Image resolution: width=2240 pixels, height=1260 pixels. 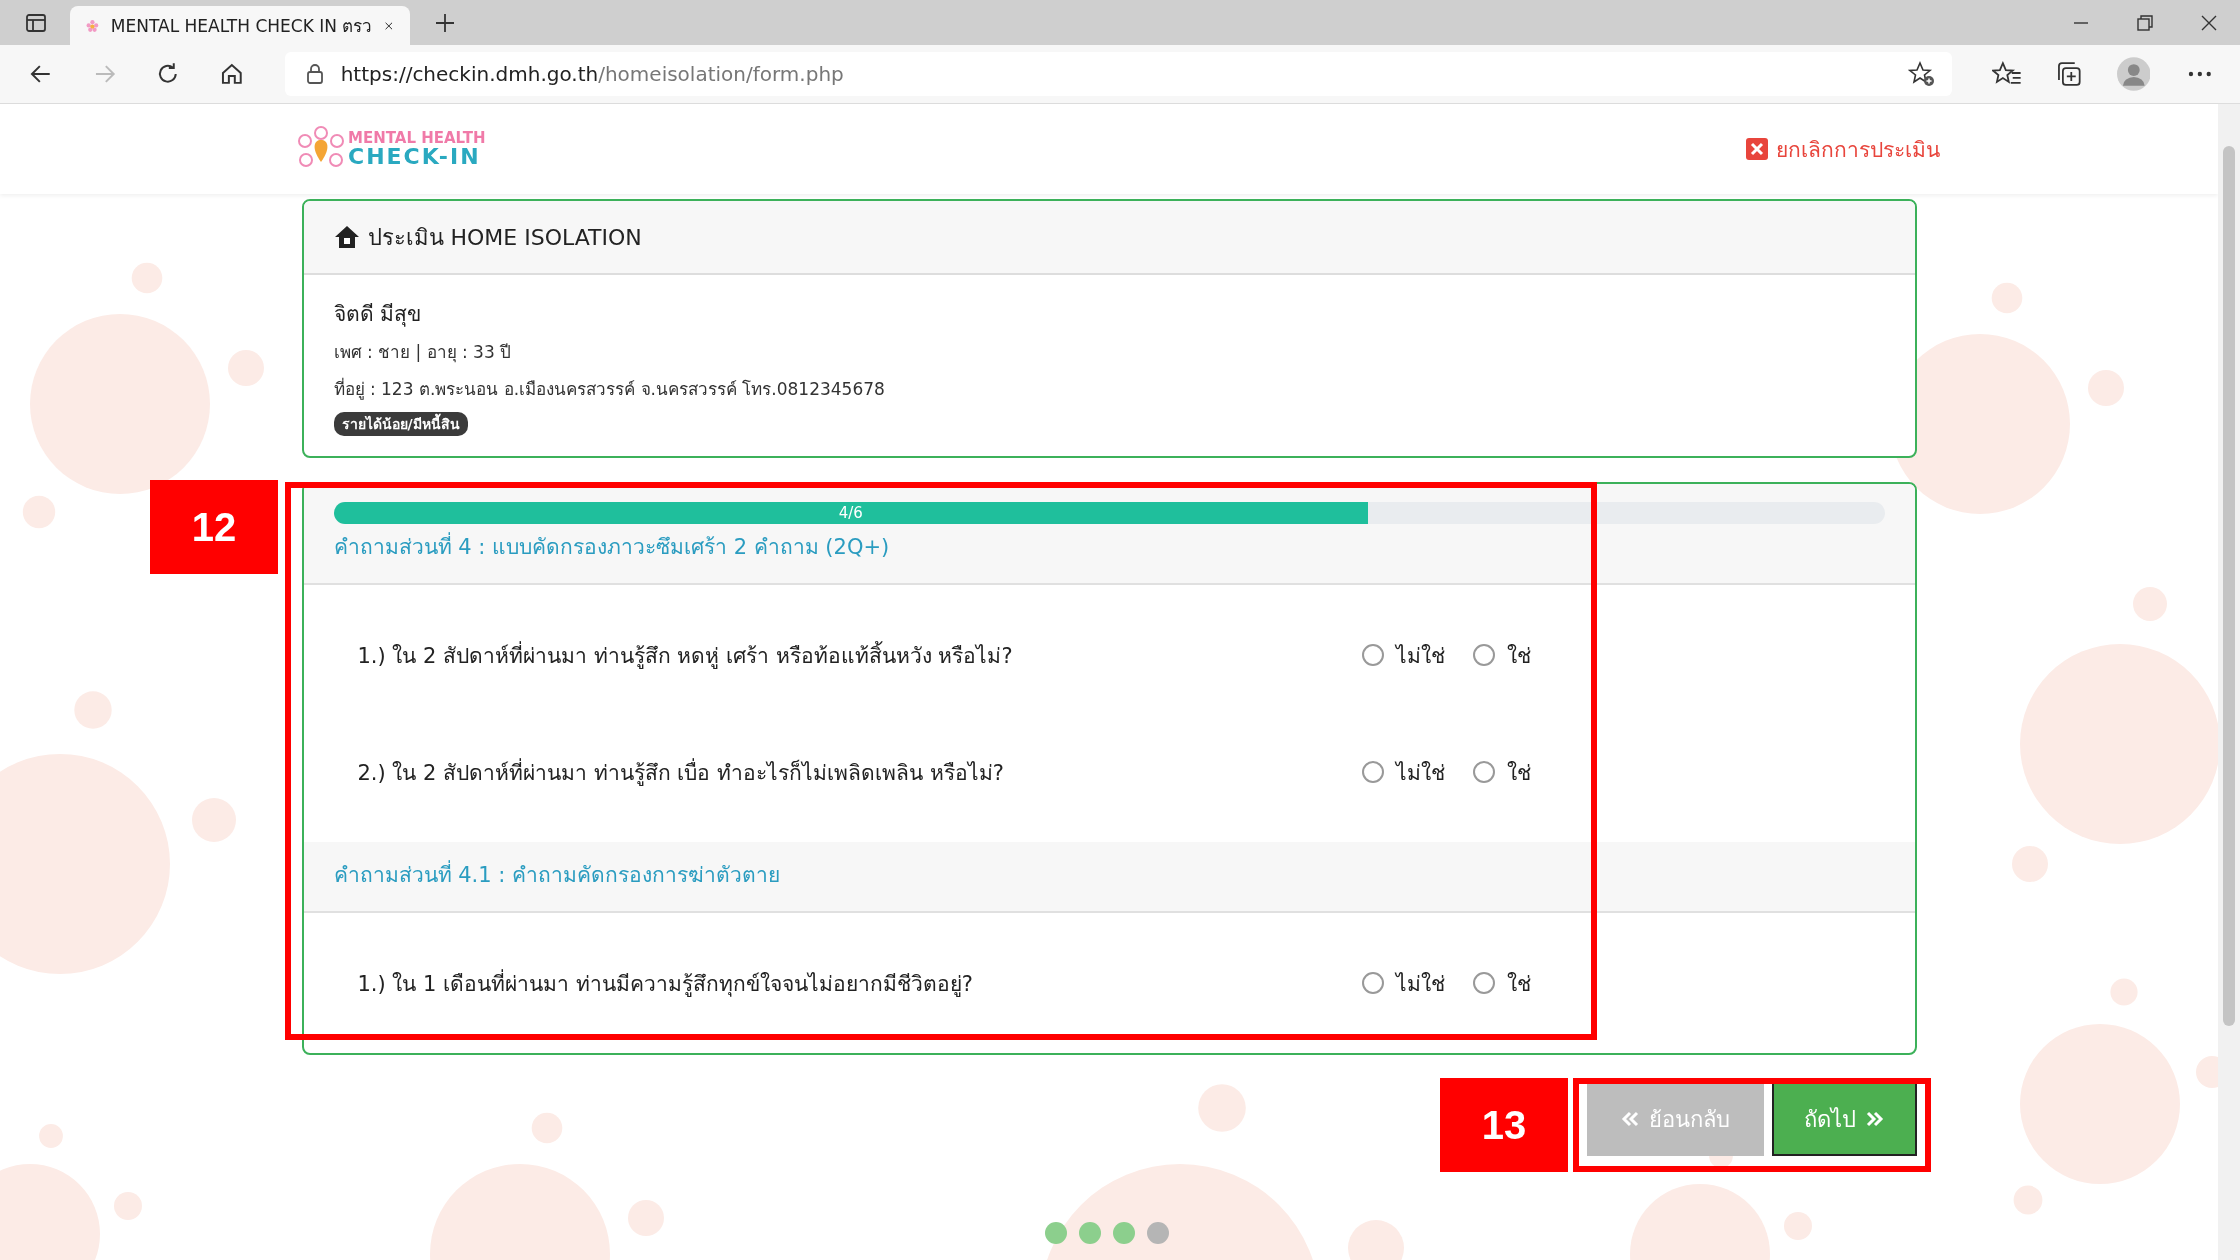 What do you see at coordinates (377, 315) in the screenshot?
I see `person-name: จิตดี มีสุข` at bounding box center [377, 315].